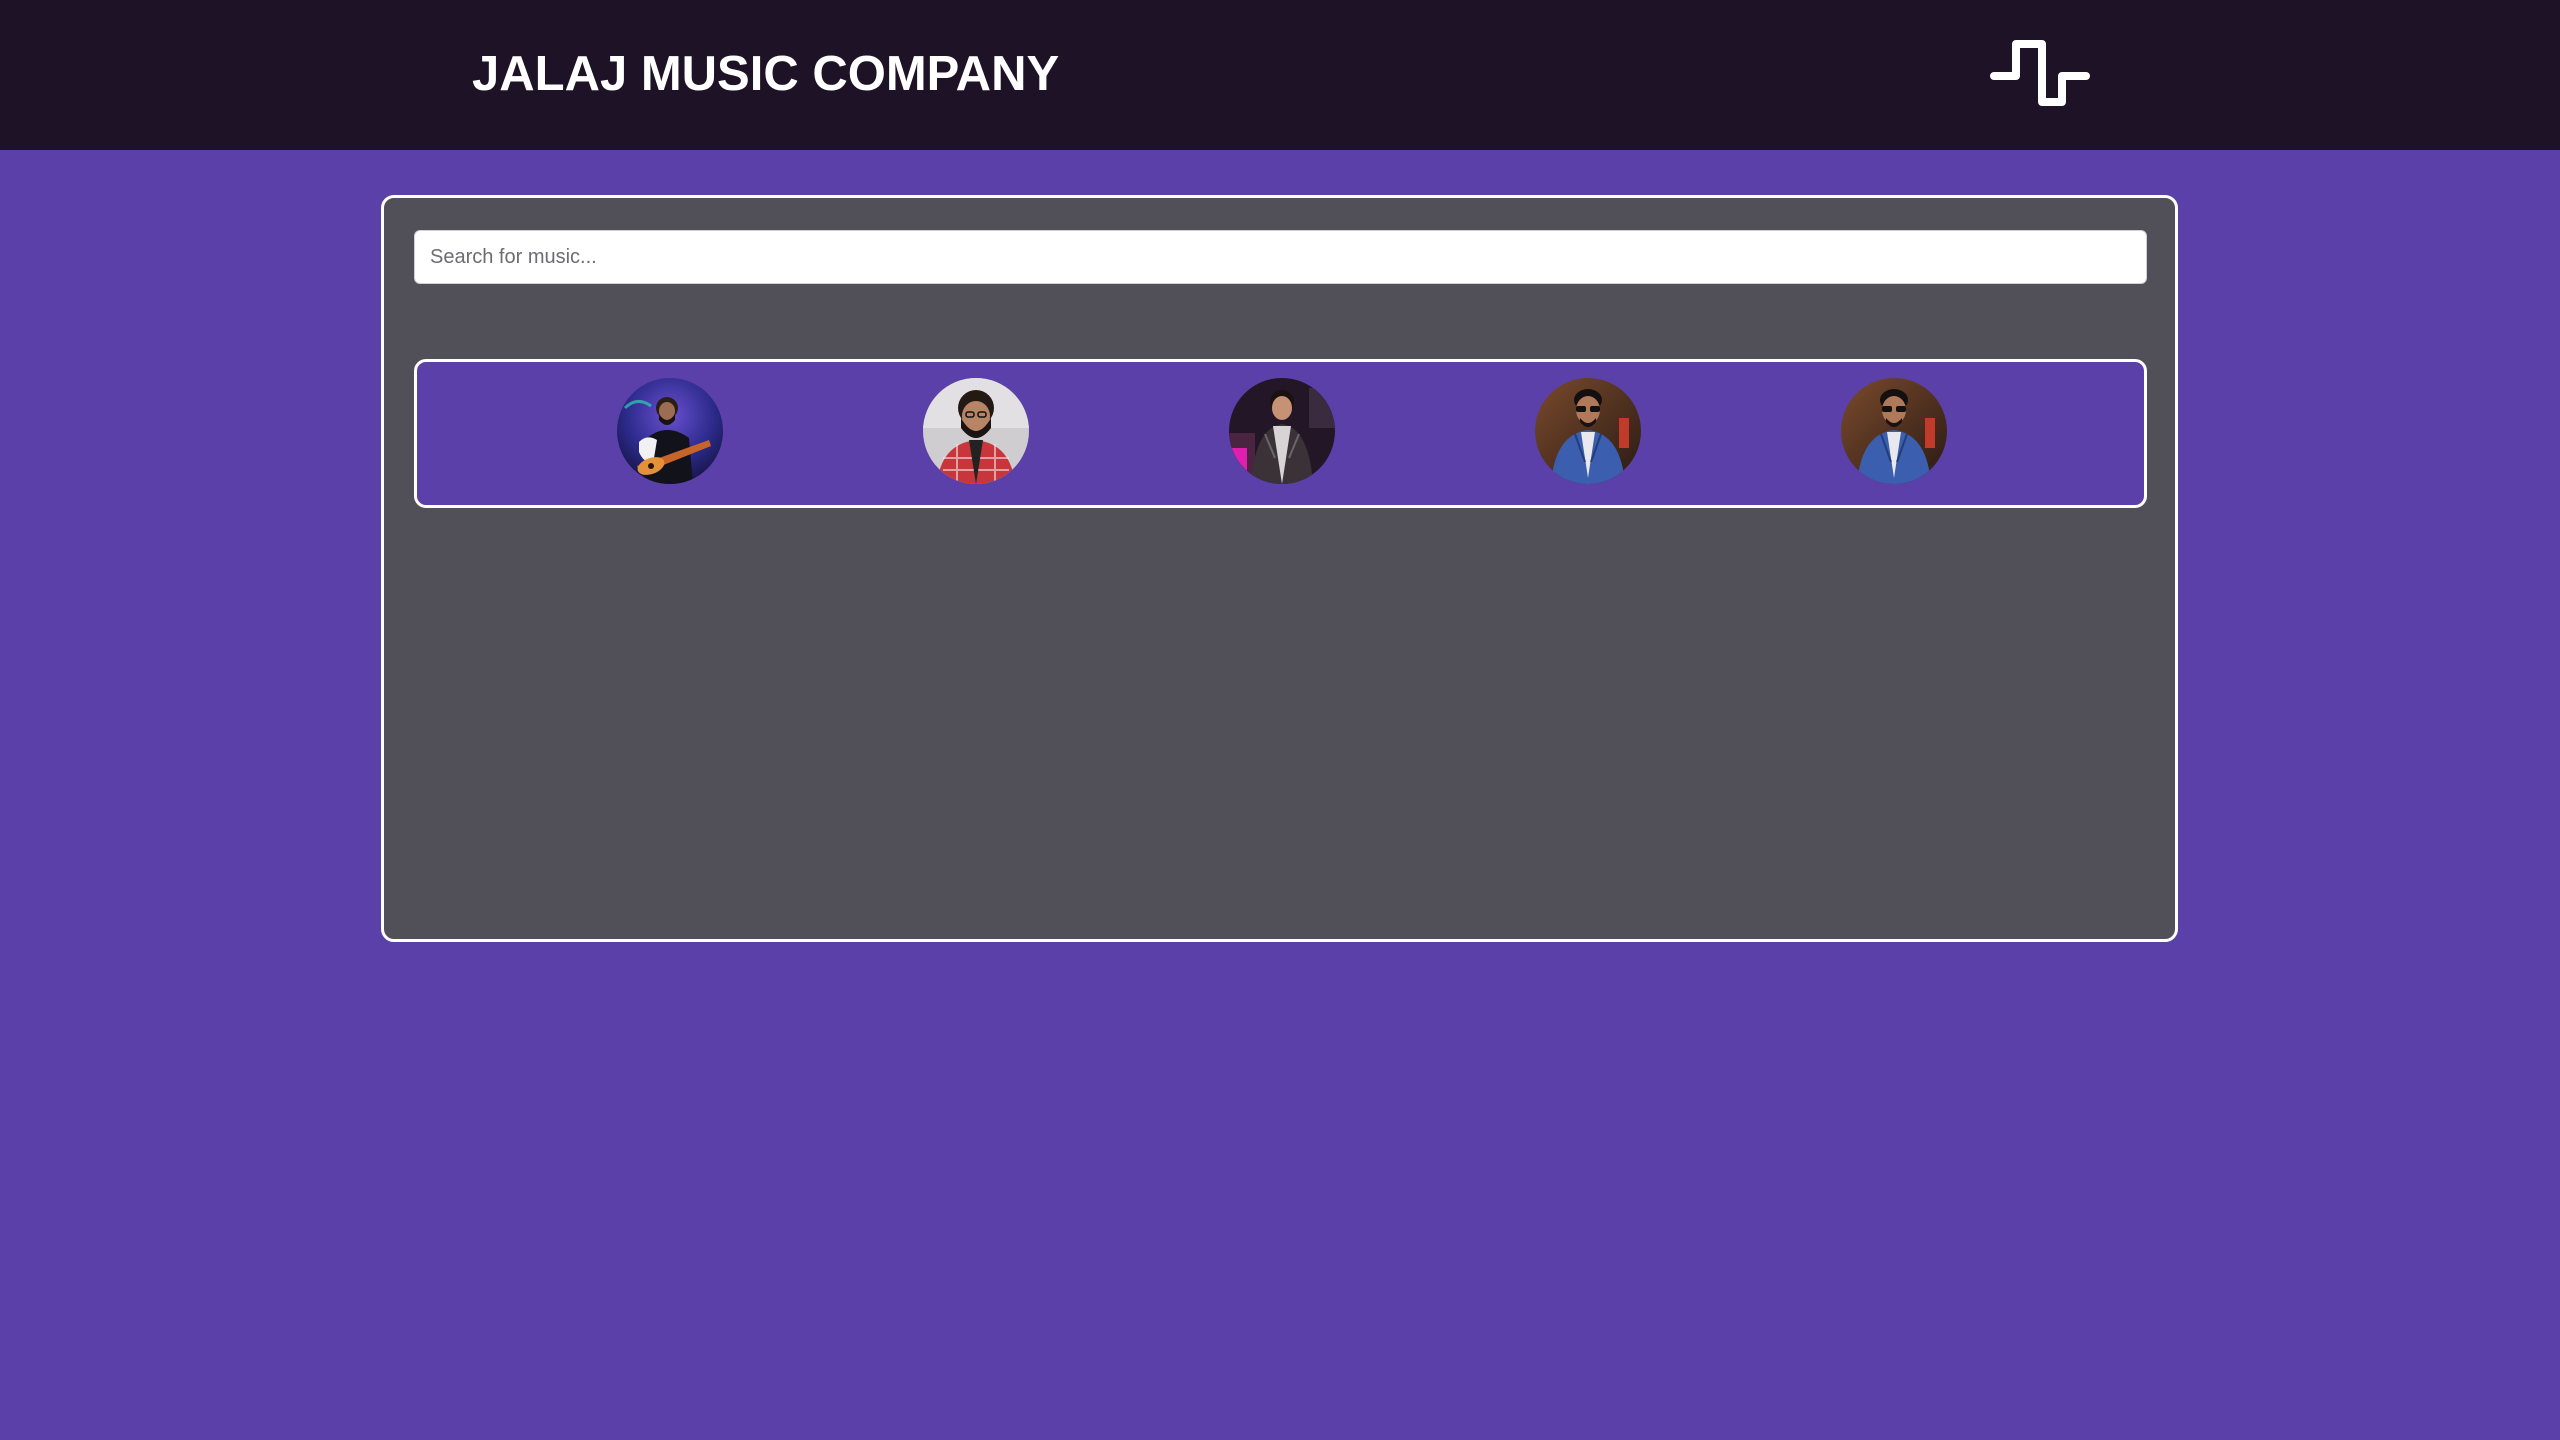  Describe the element at coordinates (2040, 75) in the screenshot. I see `pulse-wave-logo-icon` at that location.